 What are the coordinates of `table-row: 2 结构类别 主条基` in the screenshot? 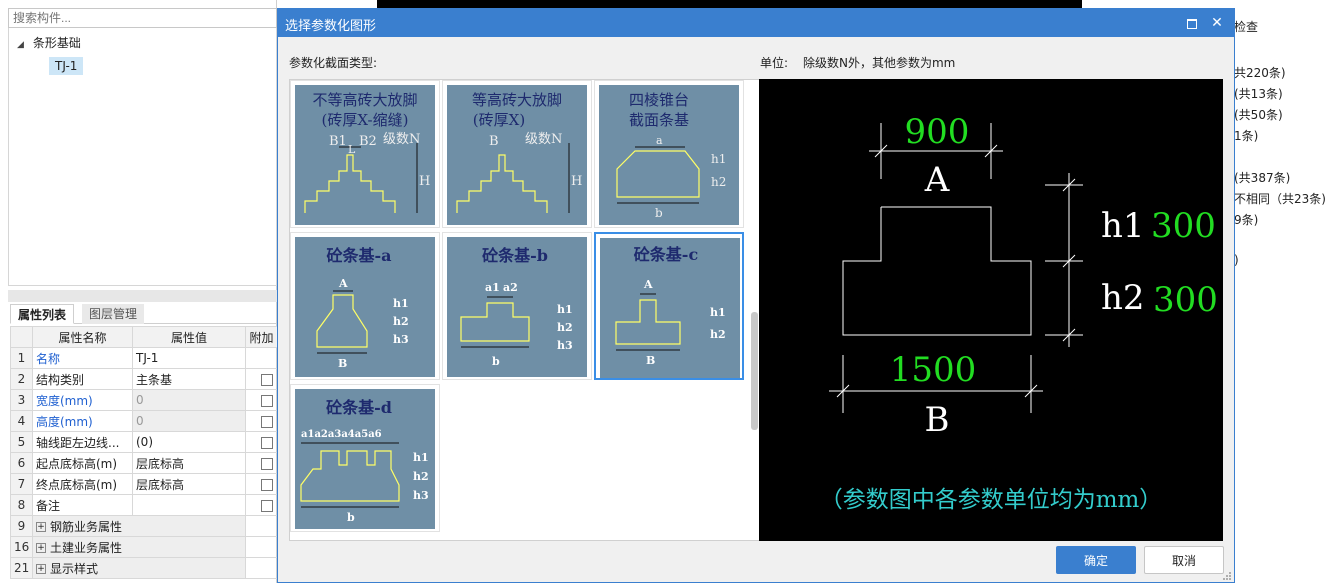 It's located at (144, 379).